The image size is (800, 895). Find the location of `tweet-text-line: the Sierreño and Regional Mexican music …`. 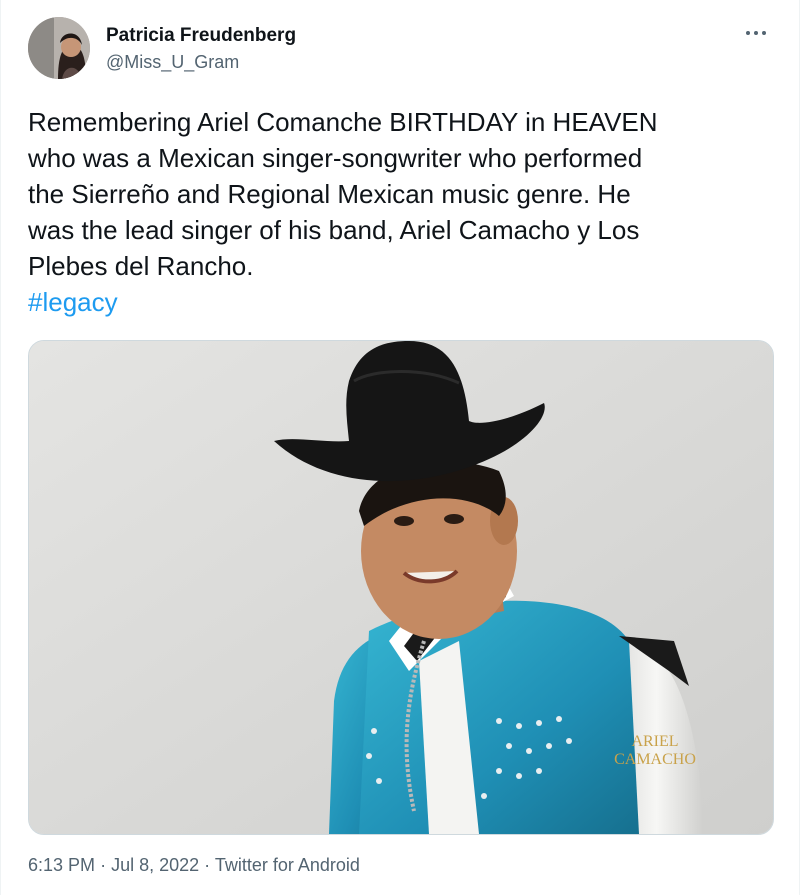

tweet-text-line: the Sierreño and Regional Mexican music … is located at coordinates (329, 194).